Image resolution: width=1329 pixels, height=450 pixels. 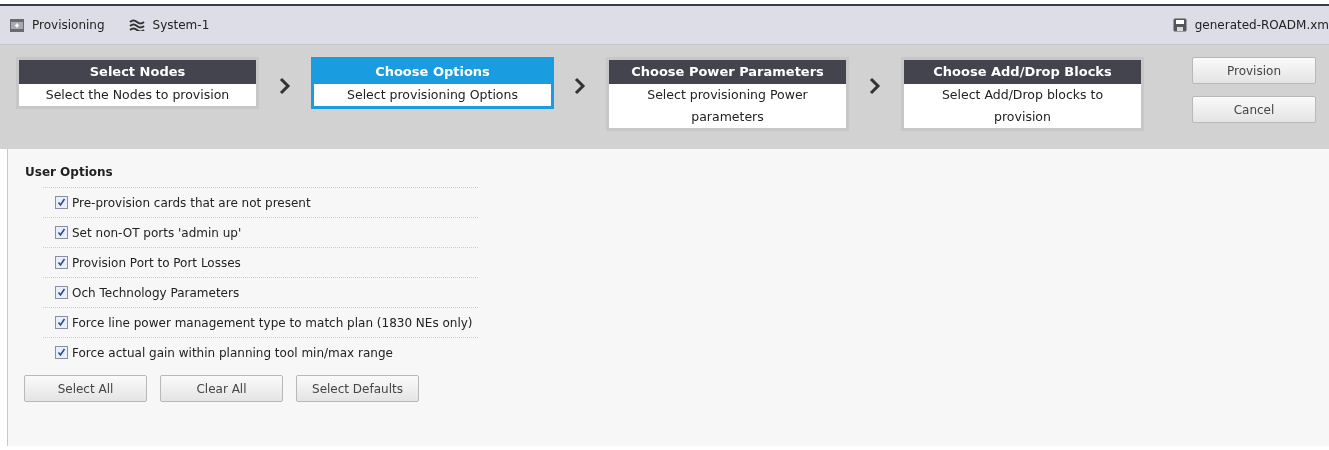 I want to click on step-title: Select Nodes, so click(x=137, y=72).